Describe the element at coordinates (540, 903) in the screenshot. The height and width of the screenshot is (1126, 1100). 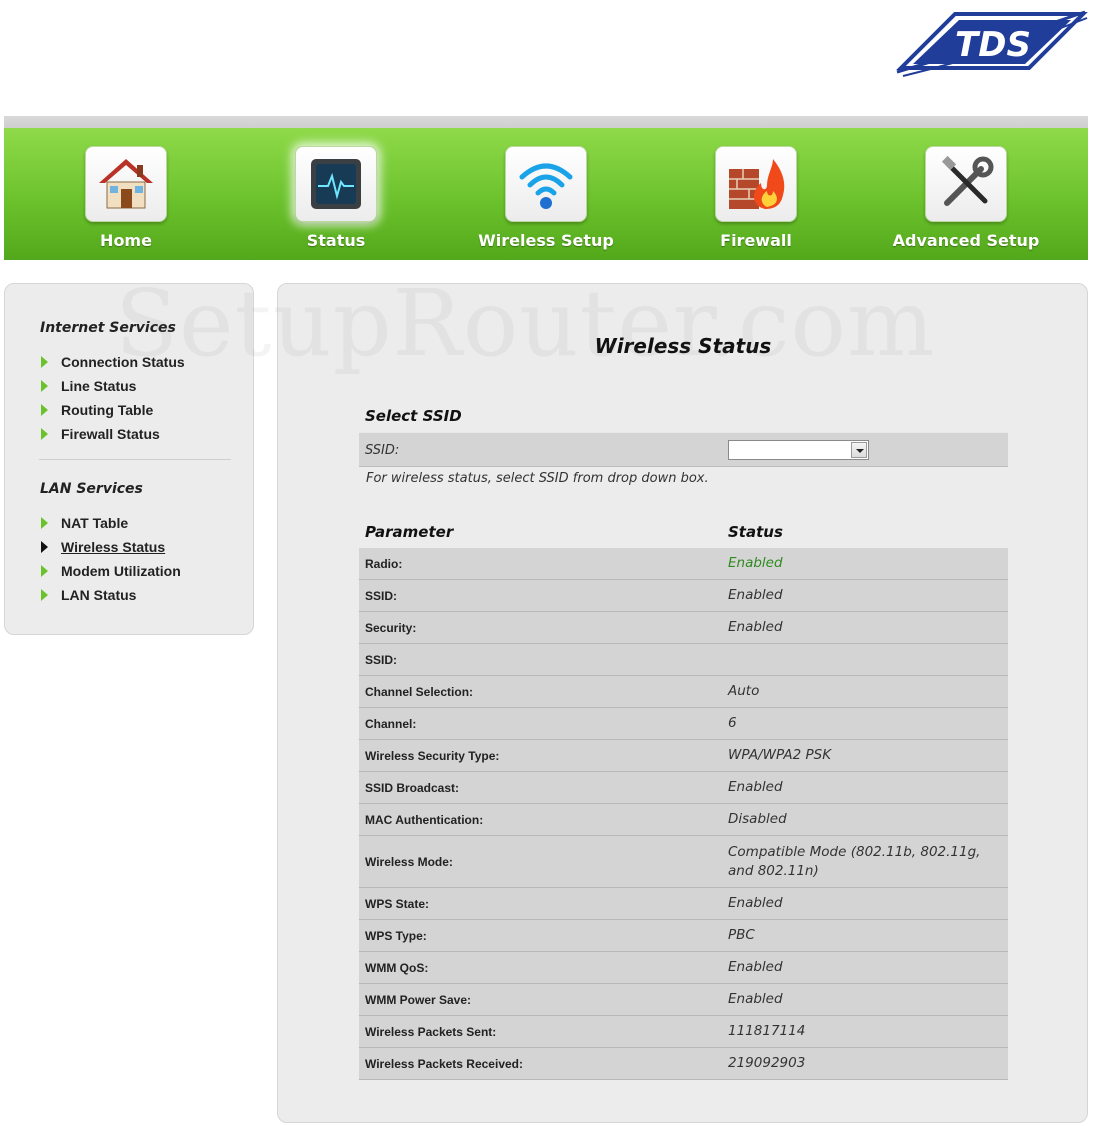
I see `param-label: WPS State:` at that location.